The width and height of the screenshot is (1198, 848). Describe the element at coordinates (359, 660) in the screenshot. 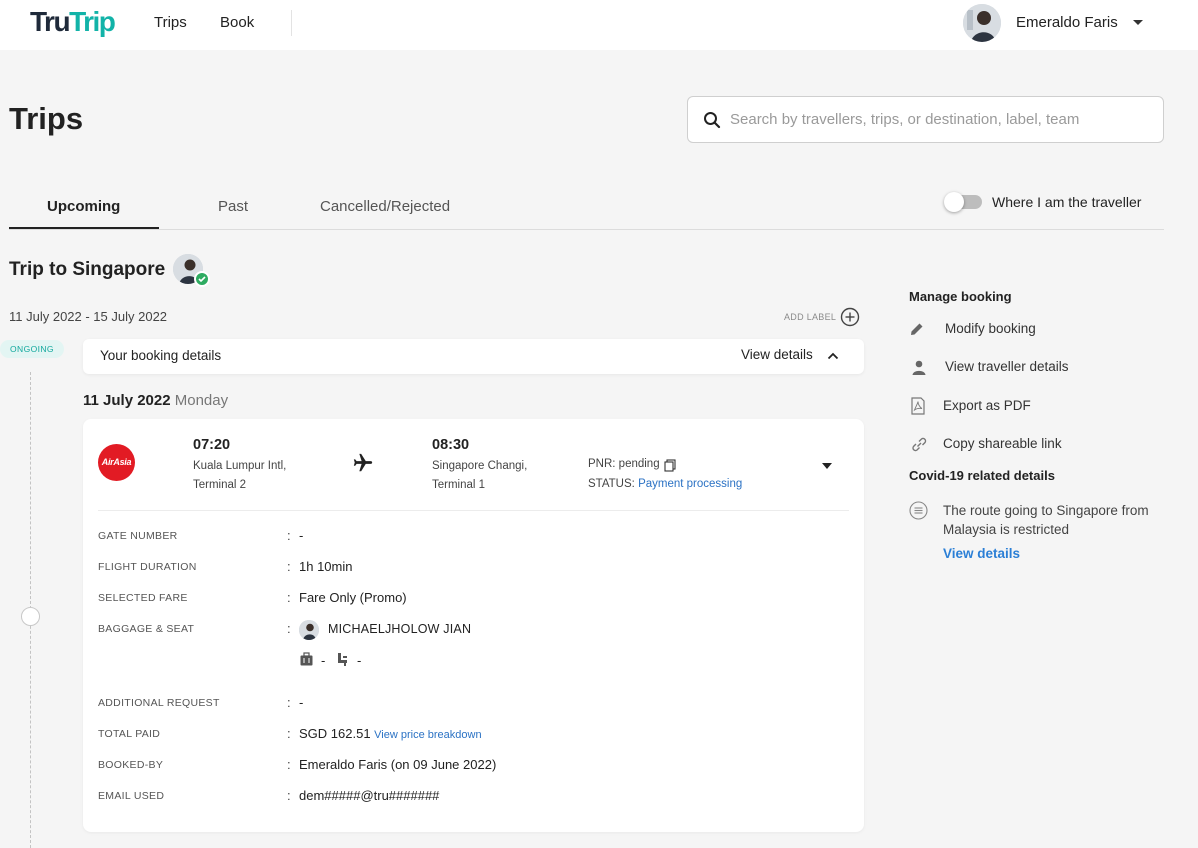

I see `seat-value: -` at that location.